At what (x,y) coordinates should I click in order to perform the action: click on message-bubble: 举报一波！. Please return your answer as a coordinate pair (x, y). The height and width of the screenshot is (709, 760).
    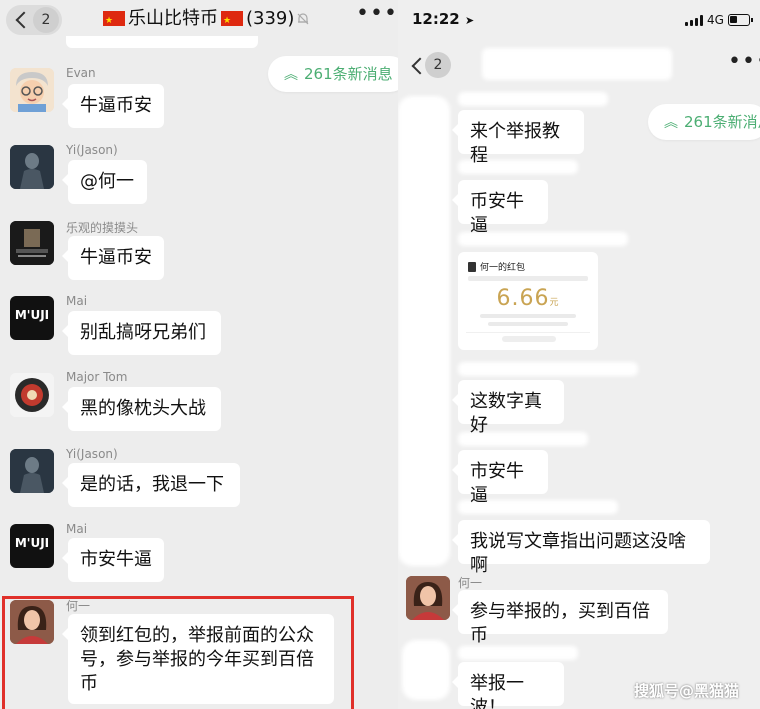
    Looking at the image, I should click on (508, 685).